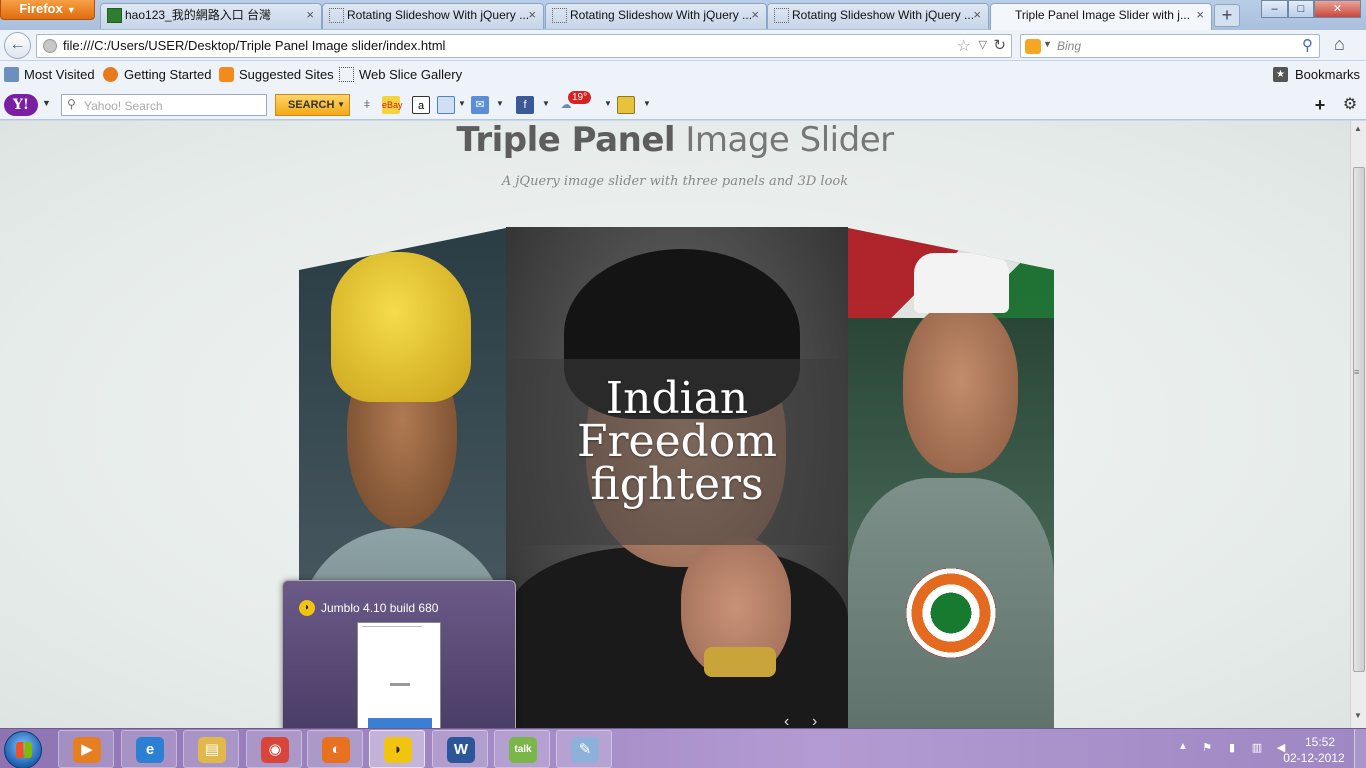  I want to click on scroll-up-icon: ▲, so click(1358, 128).